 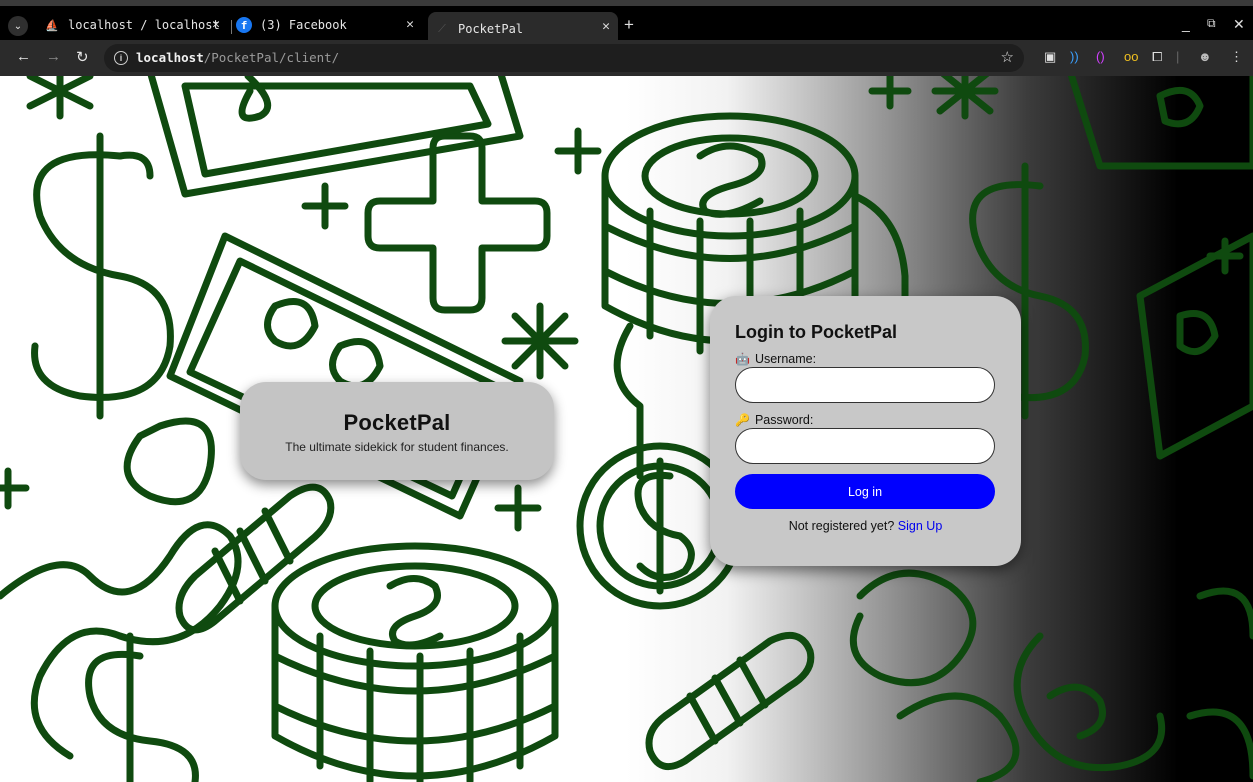 I want to click on tab-title: PocketPal, so click(x=491, y=29).